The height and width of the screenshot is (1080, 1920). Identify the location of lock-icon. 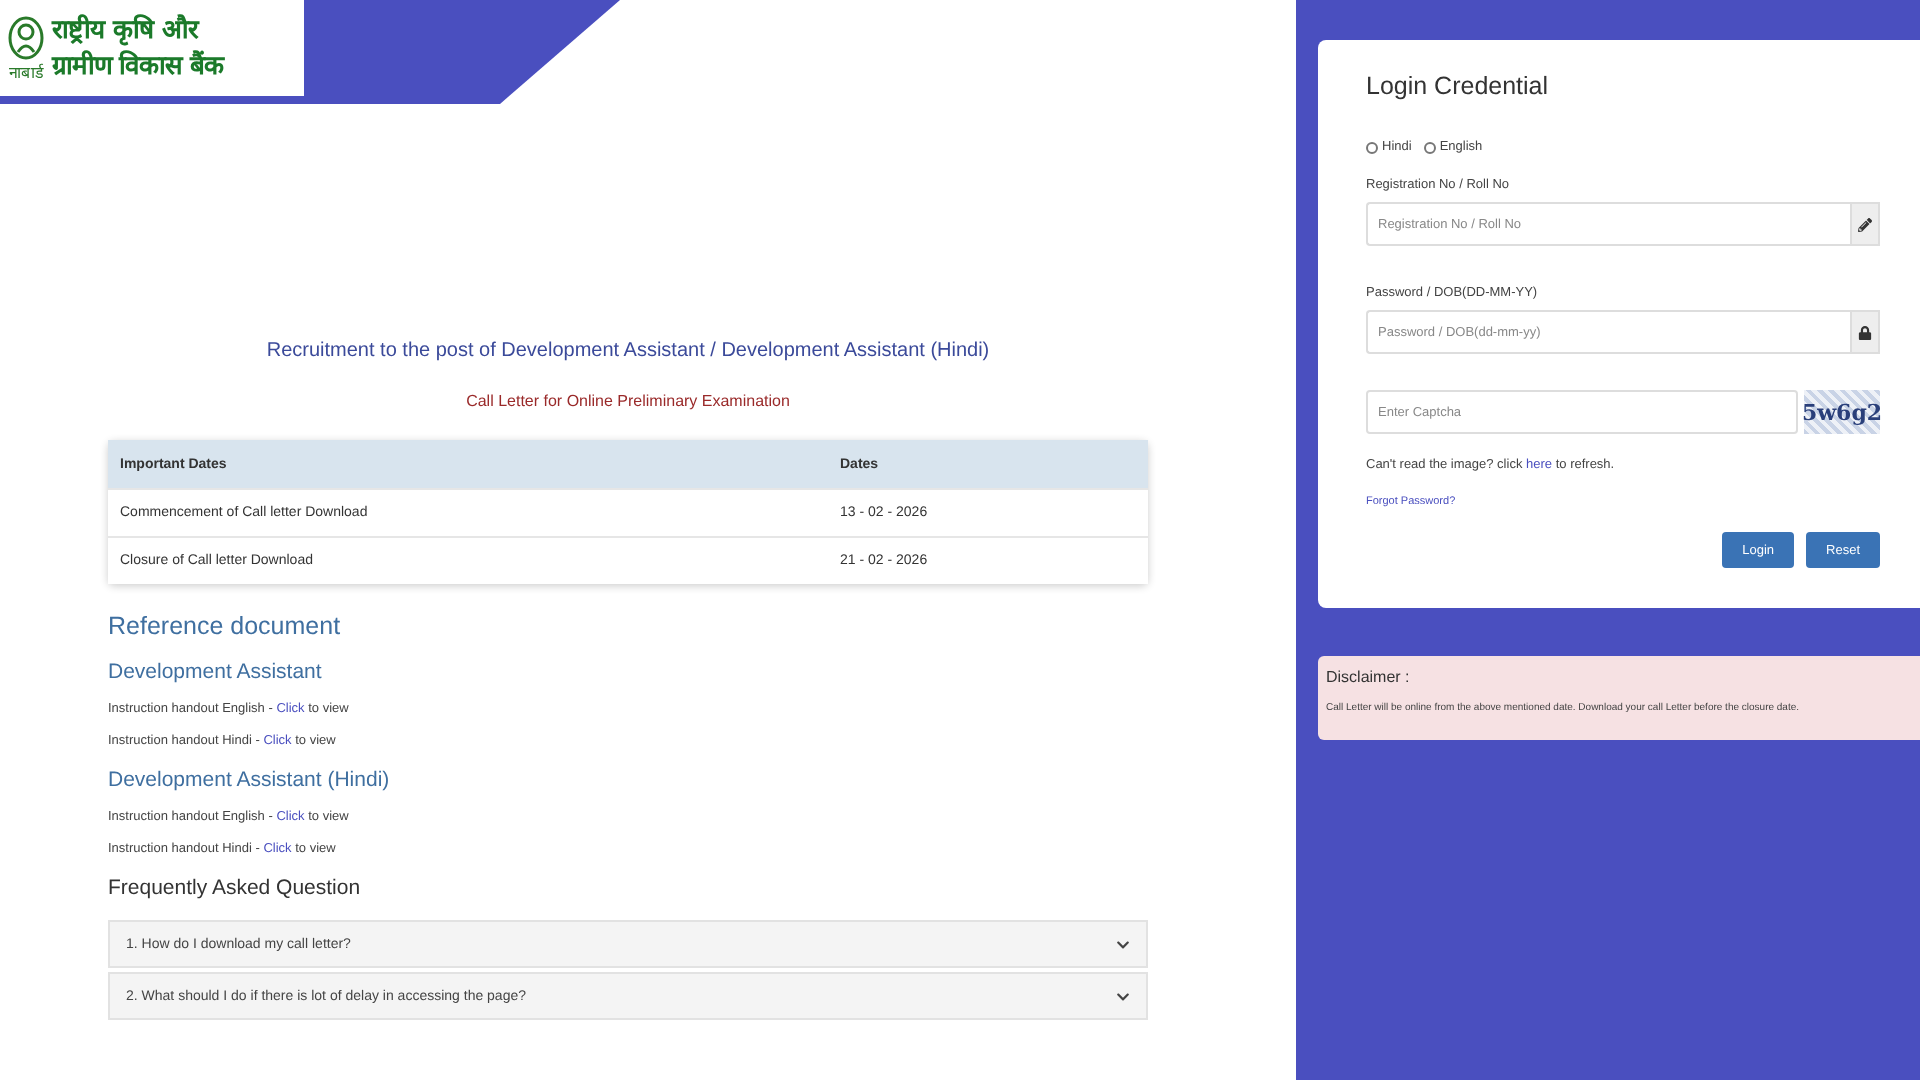
(1865, 332).